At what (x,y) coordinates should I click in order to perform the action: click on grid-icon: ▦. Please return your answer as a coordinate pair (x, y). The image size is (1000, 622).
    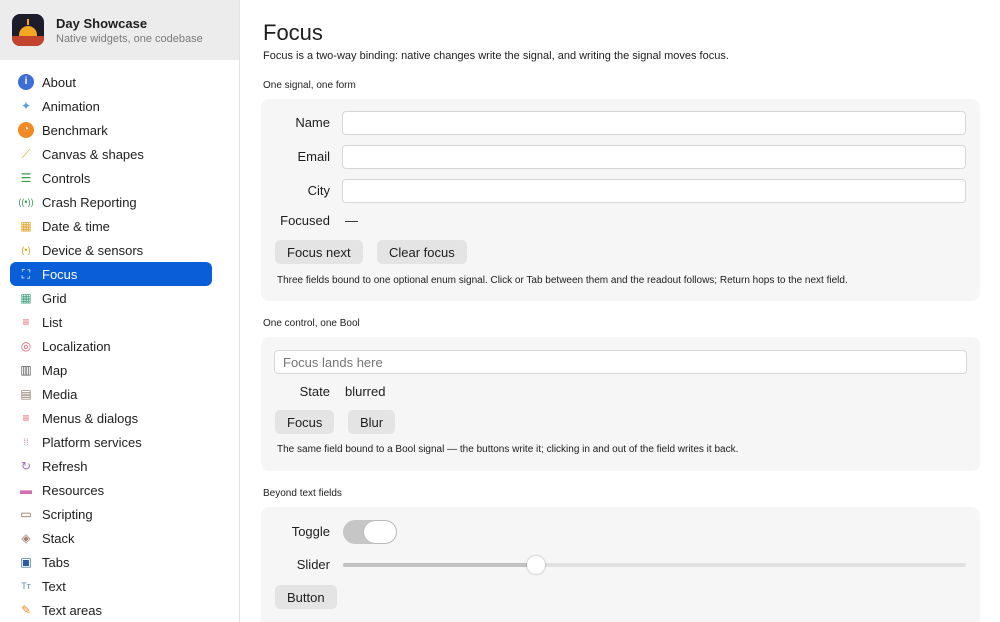
    Looking at the image, I should click on (26, 298).